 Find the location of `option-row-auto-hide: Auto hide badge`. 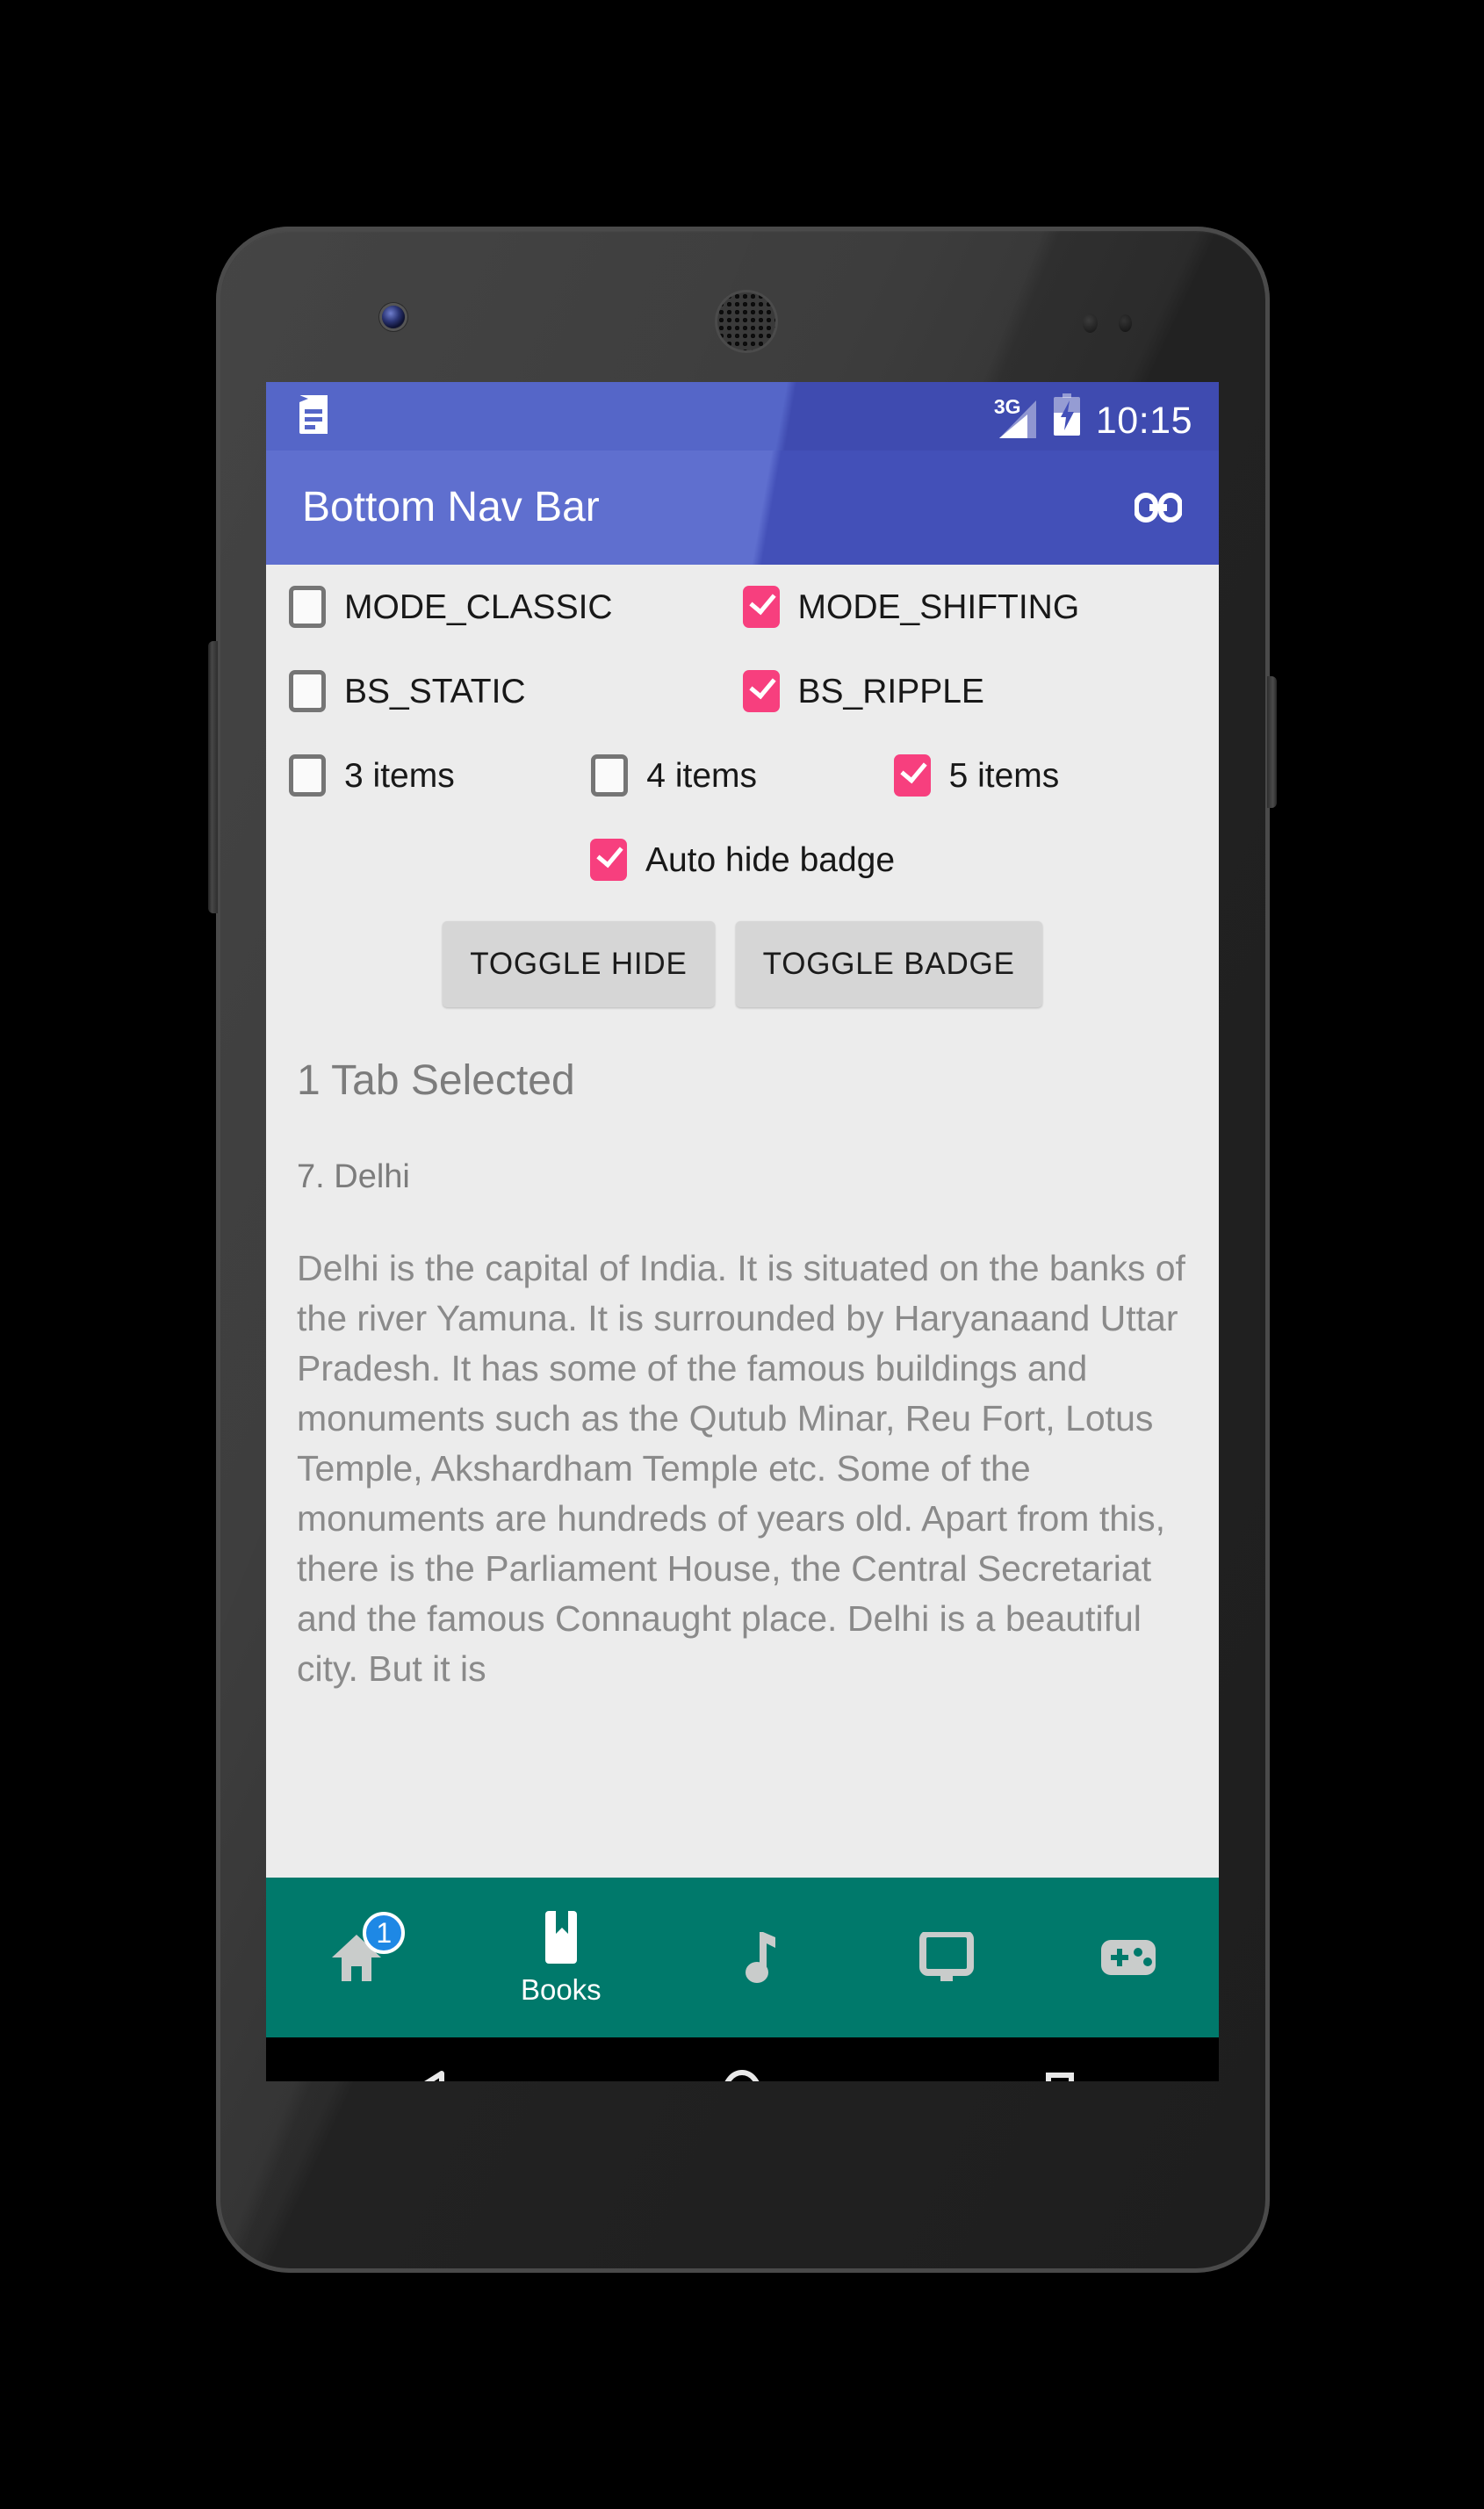

option-row-auto-hide: Auto hide badge is located at coordinates (742, 860).